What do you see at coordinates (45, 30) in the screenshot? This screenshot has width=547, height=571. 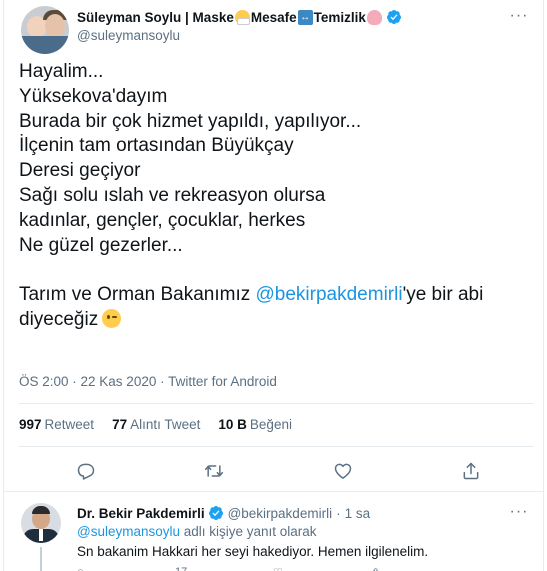 I see `author-avatar` at bounding box center [45, 30].